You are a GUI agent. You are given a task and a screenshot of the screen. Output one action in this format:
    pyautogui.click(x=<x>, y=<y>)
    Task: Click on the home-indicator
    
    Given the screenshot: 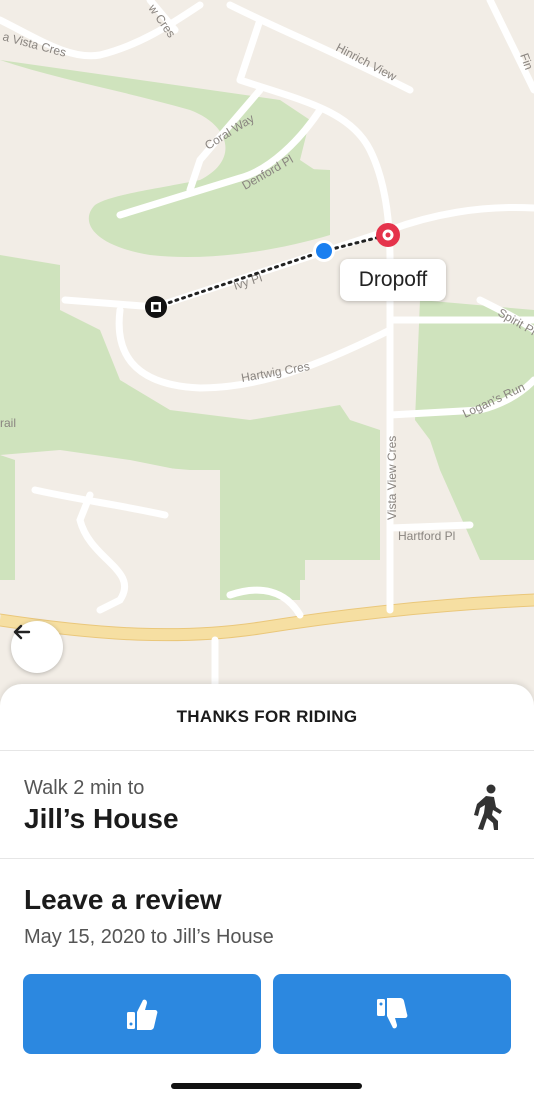 What is the action you would take?
    pyautogui.click(x=266, y=1086)
    